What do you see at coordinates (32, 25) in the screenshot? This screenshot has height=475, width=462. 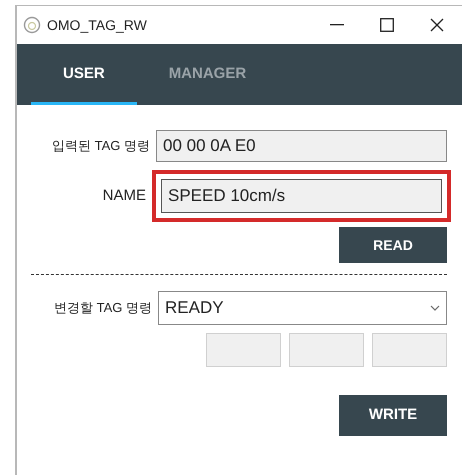 I see `app-icon` at bounding box center [32, 25].